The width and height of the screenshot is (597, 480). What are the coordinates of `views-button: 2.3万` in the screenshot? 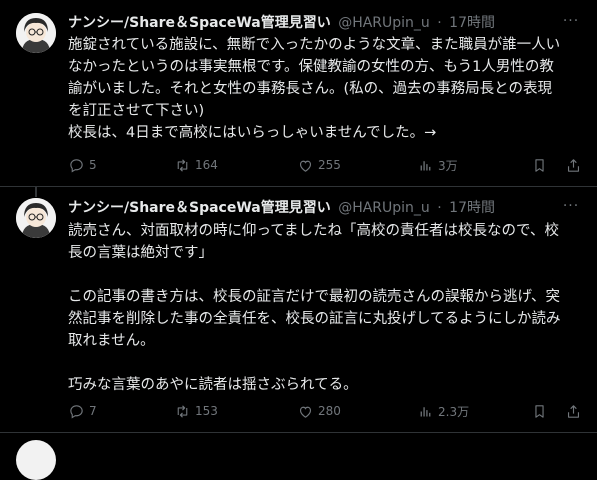 It's located at (443, 411).